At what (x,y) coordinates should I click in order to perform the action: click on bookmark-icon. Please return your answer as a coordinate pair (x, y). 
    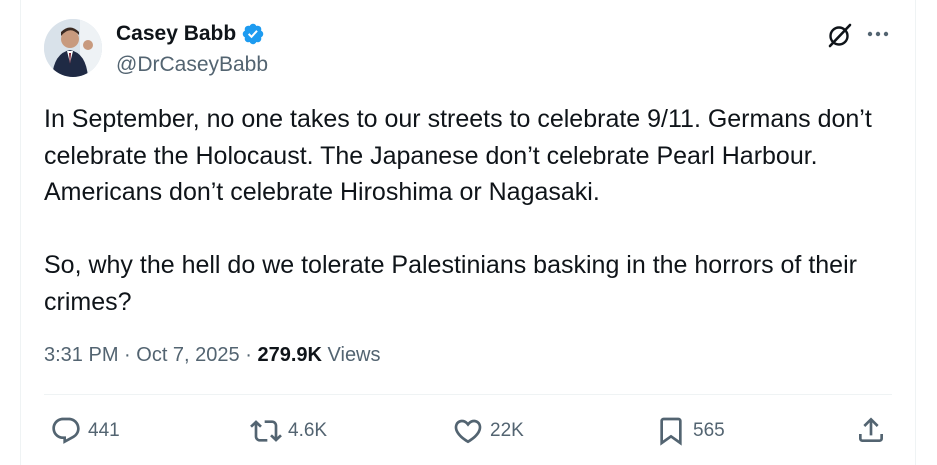
    Looking at the image, I should click on (671, 431).